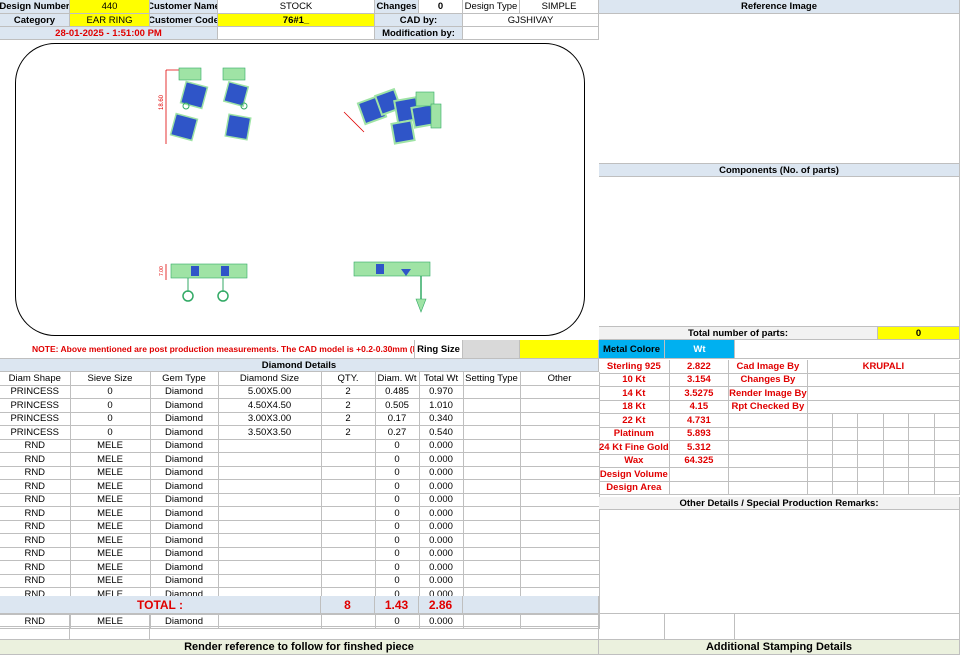 This screenshot has width=960, height=655. Describe the element at coordinates (699, 488) in the screenshot. I see `metal-weight` at that location.